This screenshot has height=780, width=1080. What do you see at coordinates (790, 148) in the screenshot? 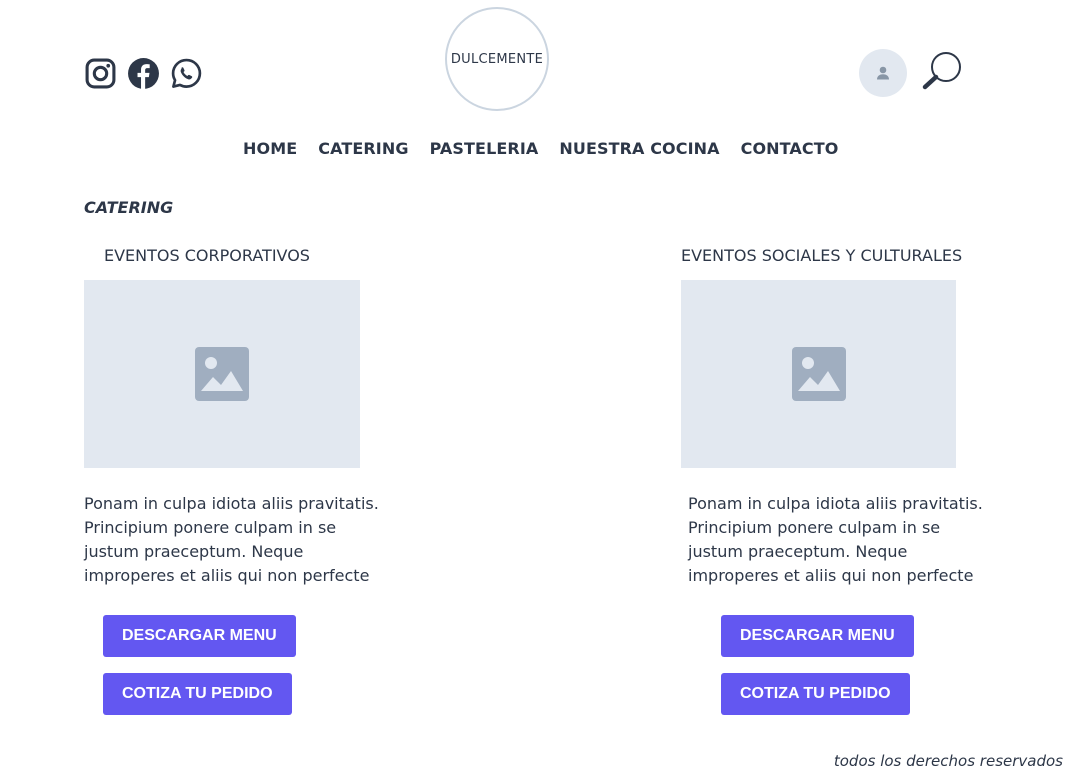
I see `nav-item-contacto: CONTACTO` at bounding box center [790, 148].